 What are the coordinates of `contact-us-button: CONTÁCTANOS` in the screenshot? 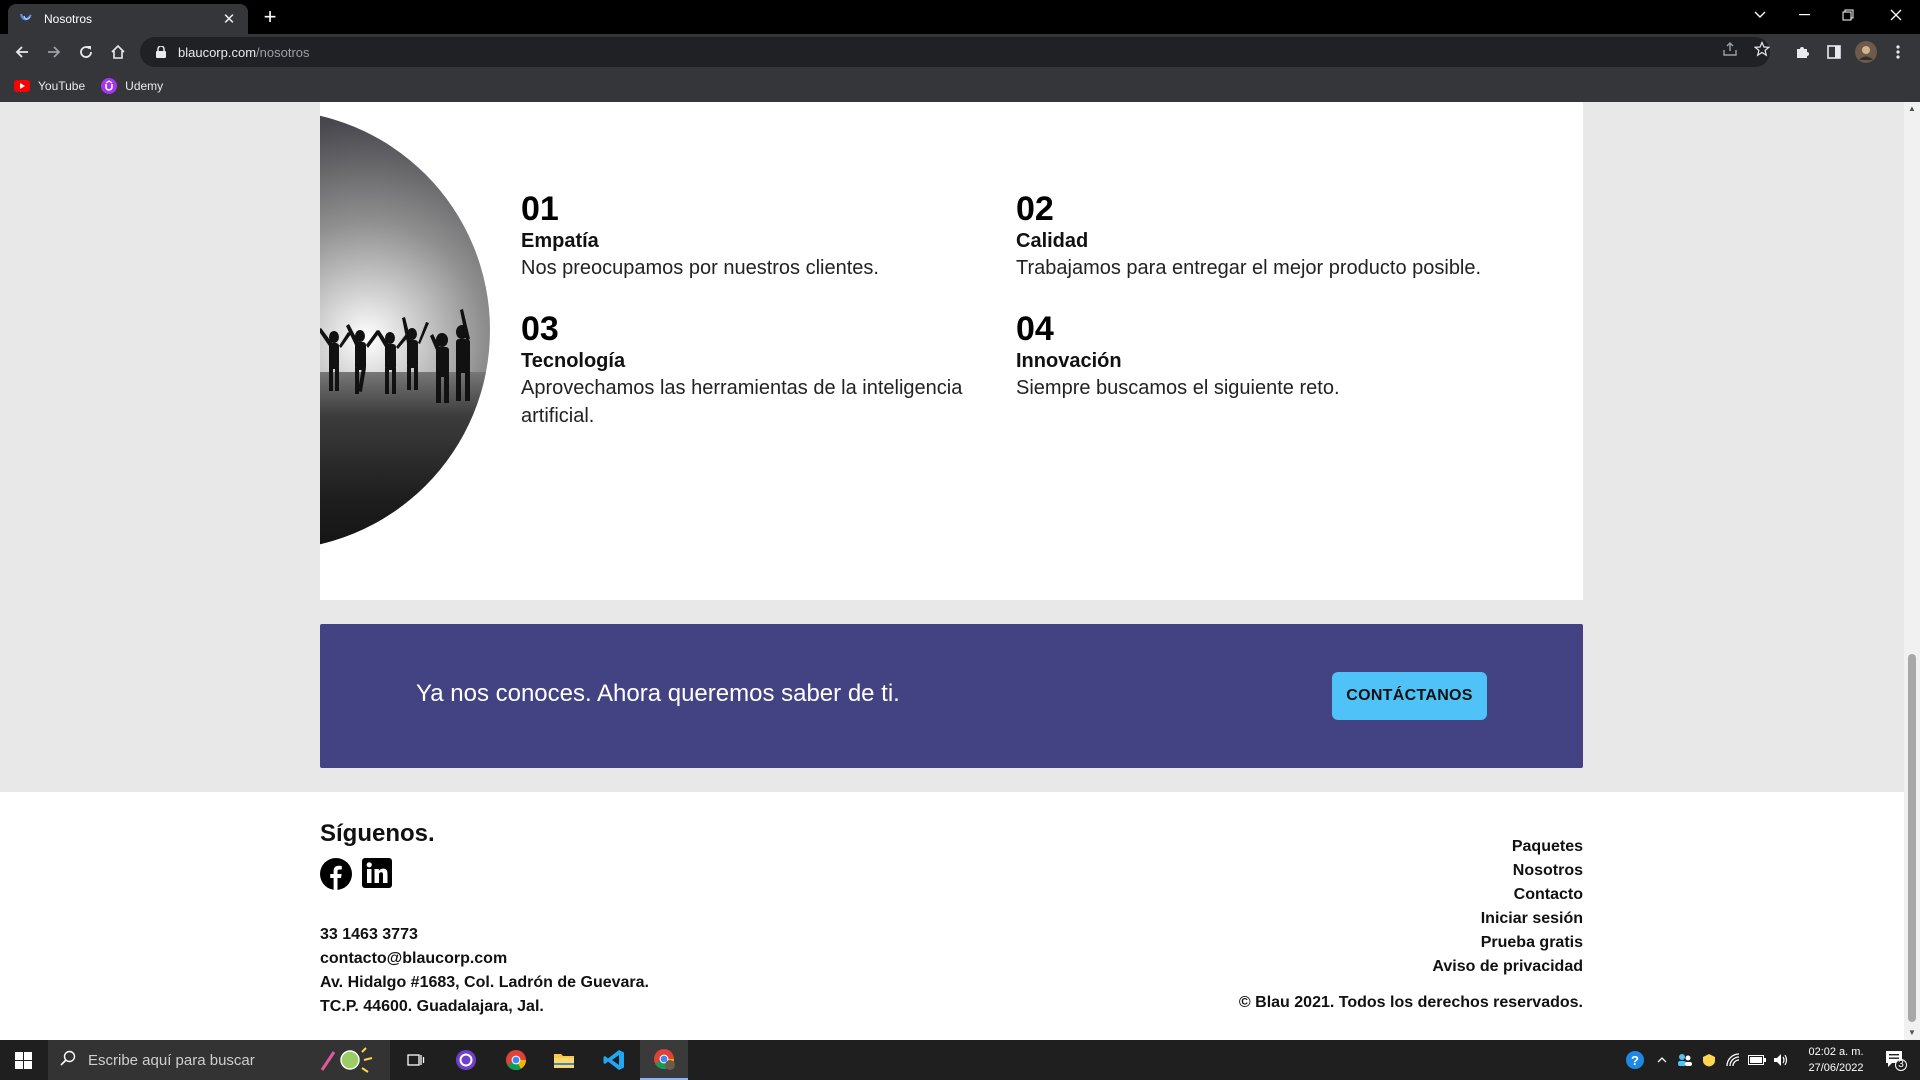 It's located at (1409, 696).